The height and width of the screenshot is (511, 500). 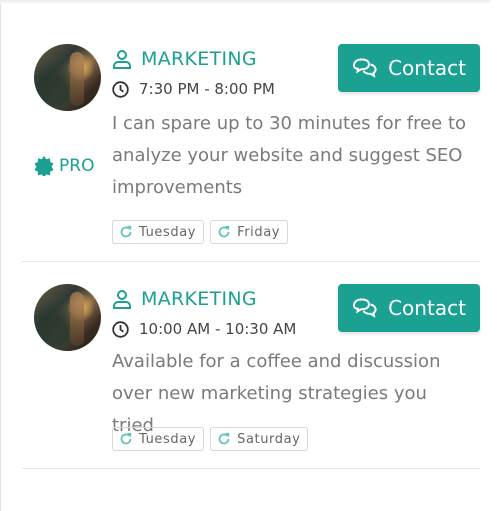 What do you see at coordinates (365, 308) in the screenshot?
I see `chat-icon` at bounding box center [365, 308].